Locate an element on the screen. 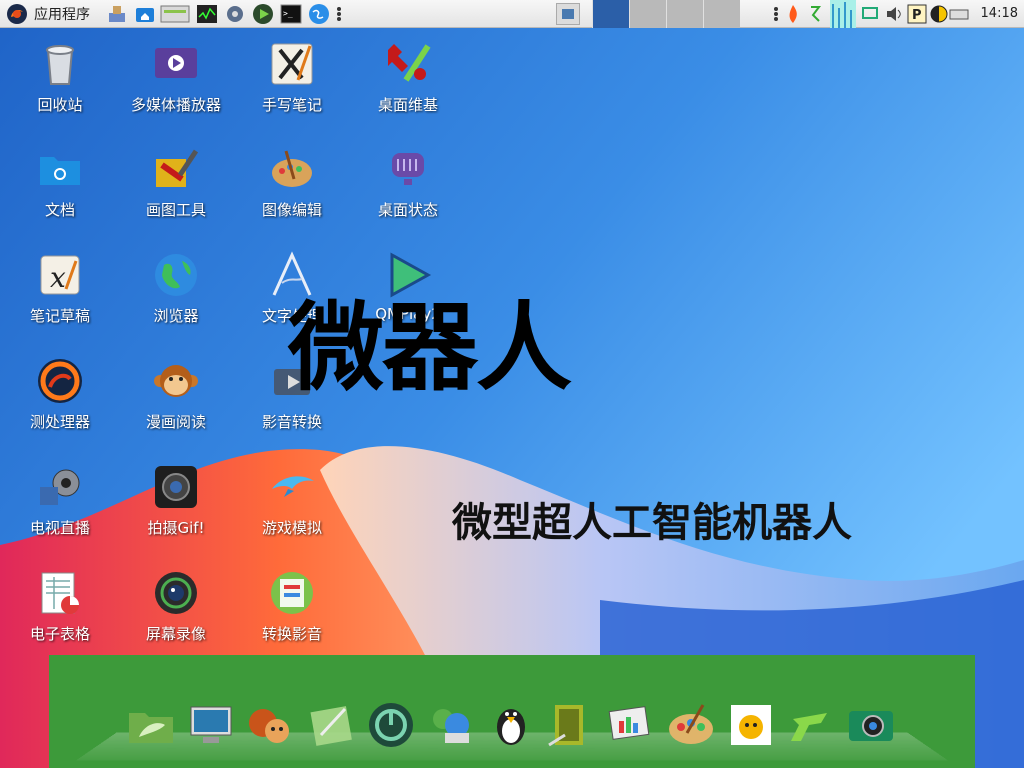  penguin-icon is located at coordinates (511, 727).